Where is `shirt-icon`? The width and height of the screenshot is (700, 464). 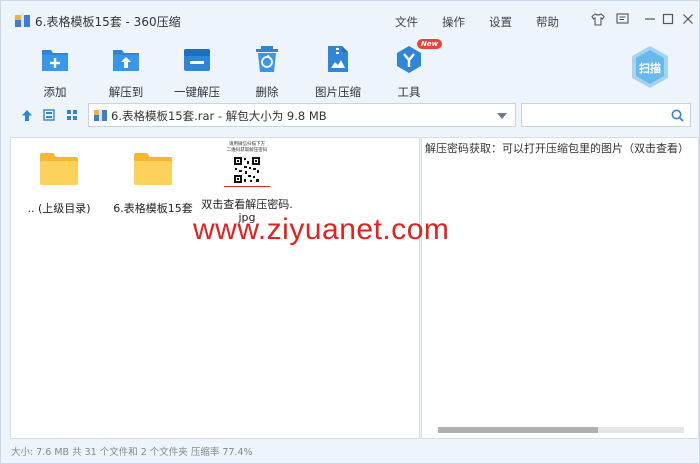
shirt-icon is located at coordinates (598, 19).